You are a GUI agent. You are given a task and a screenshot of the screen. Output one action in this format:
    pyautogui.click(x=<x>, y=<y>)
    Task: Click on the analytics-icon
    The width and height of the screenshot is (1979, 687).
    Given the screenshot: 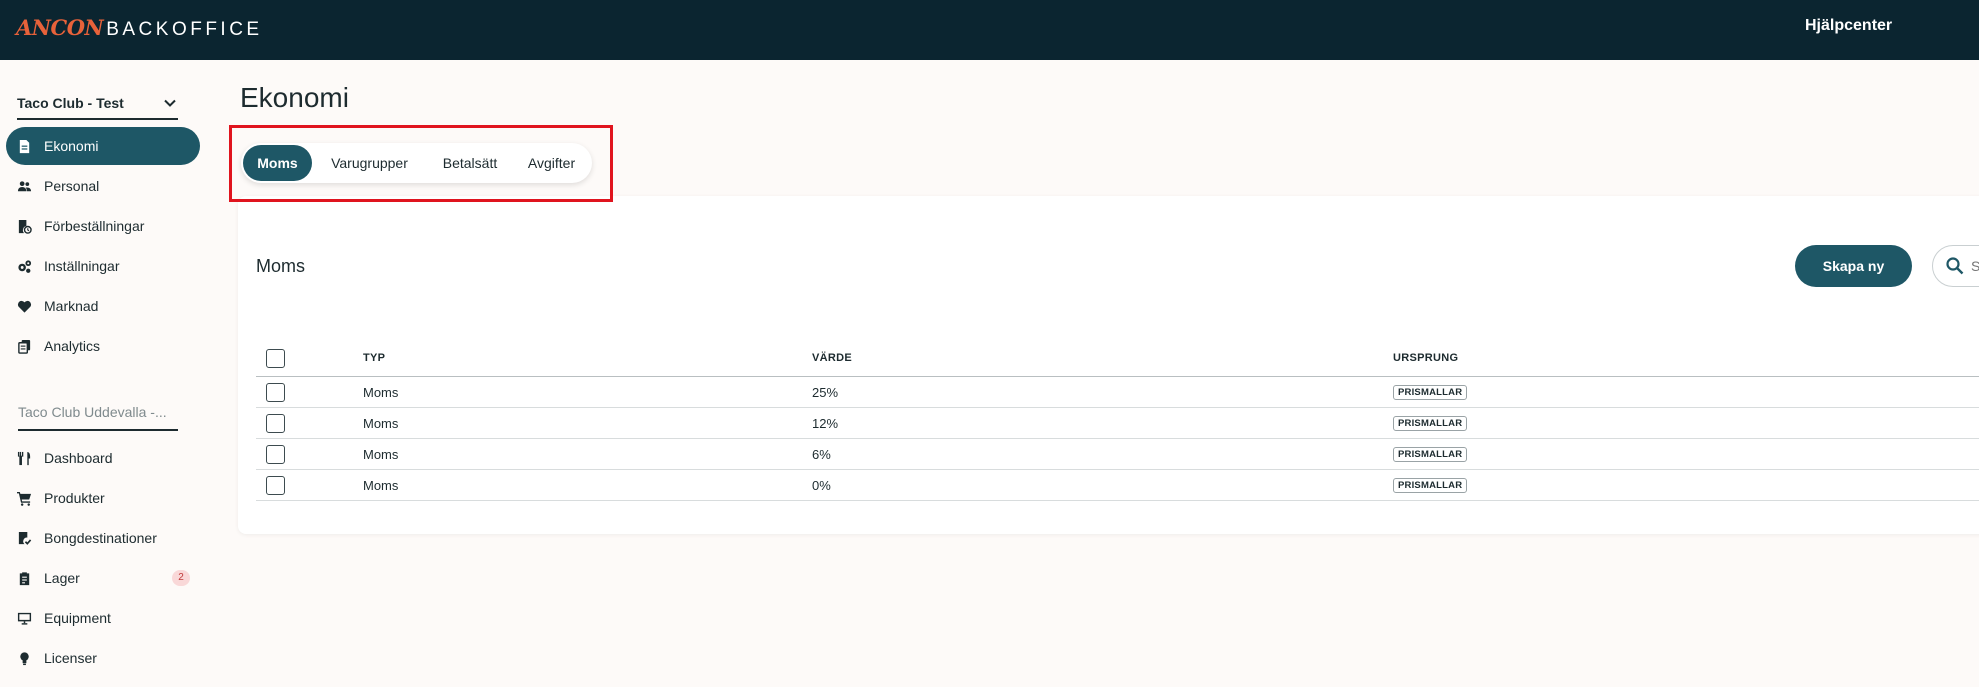 What is the action you would take?
    pyautogui.click(x=24, y=346)
    